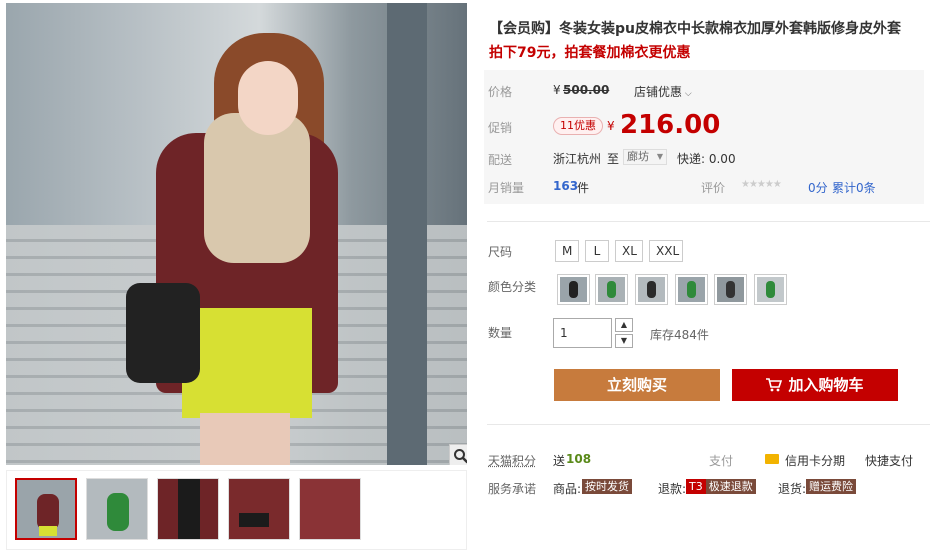 Image resolution: width=930 pixels, height=550 pixels. What do you see at coordinates (611, 126) in the screenshot?
I see `promo-currency-symbol: ¥` at bounding box center [611, 126].